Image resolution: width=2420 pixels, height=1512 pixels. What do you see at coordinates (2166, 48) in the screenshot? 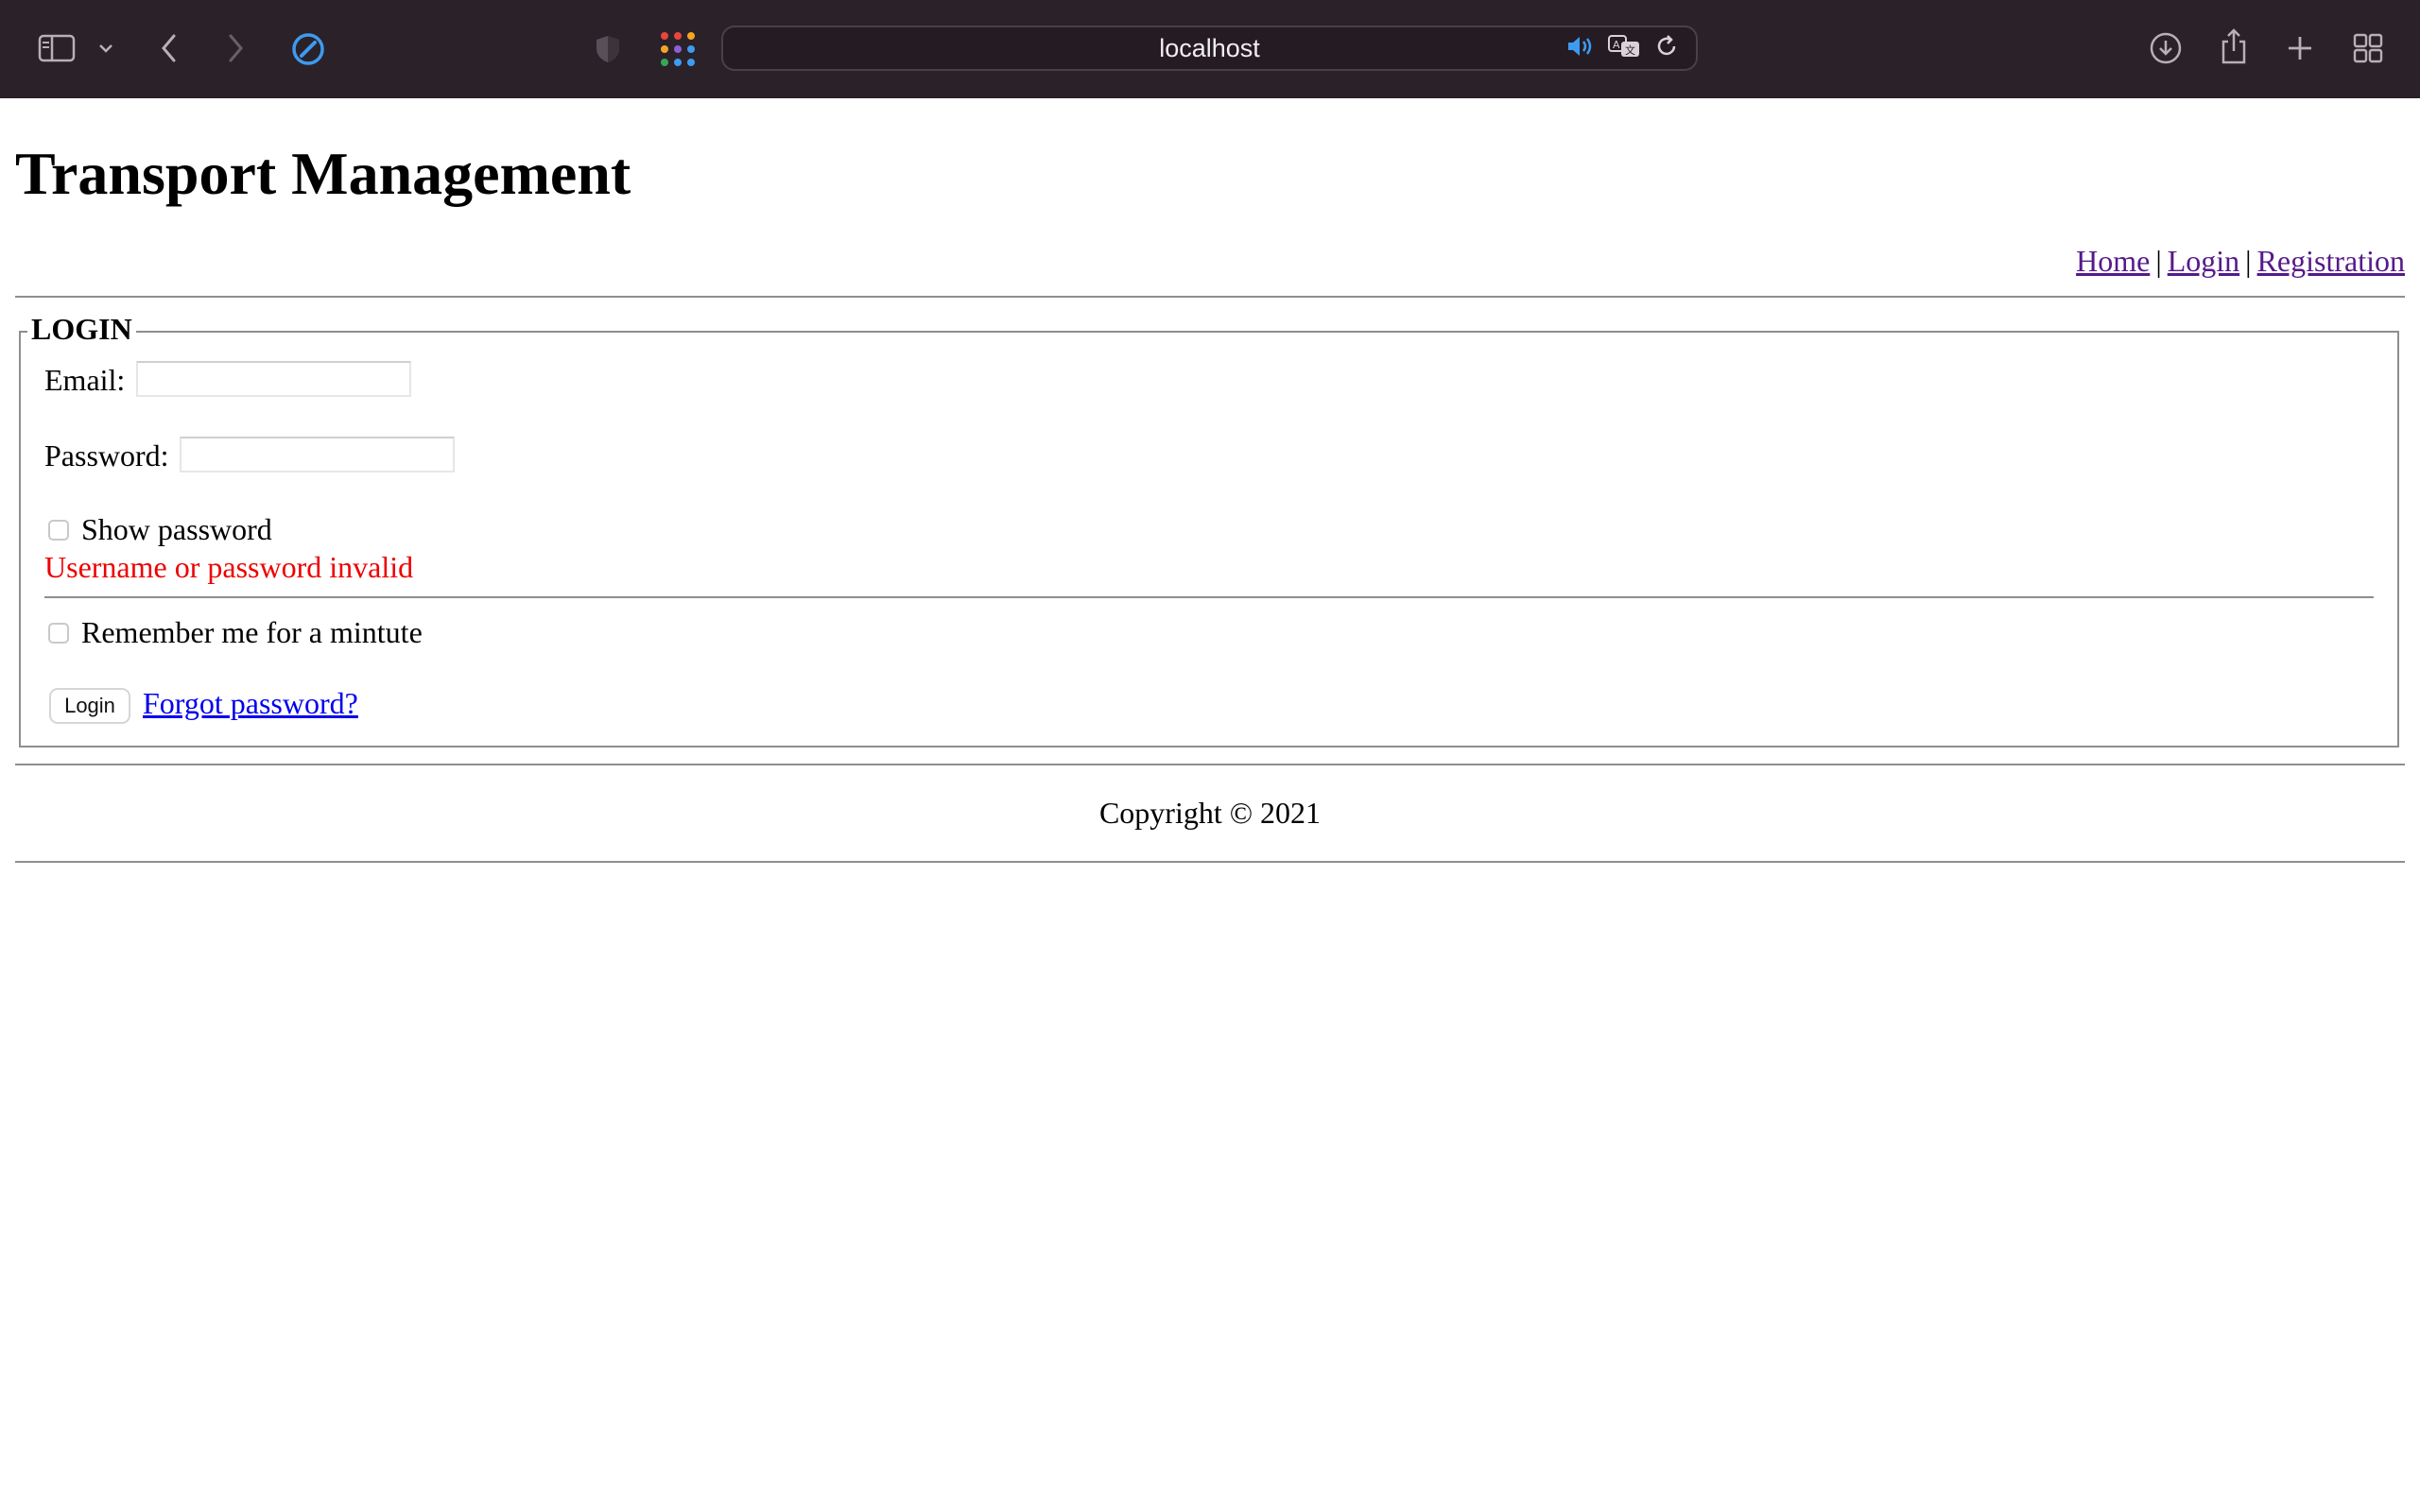
I see `download-icon` at bounding box center [2166, 48].